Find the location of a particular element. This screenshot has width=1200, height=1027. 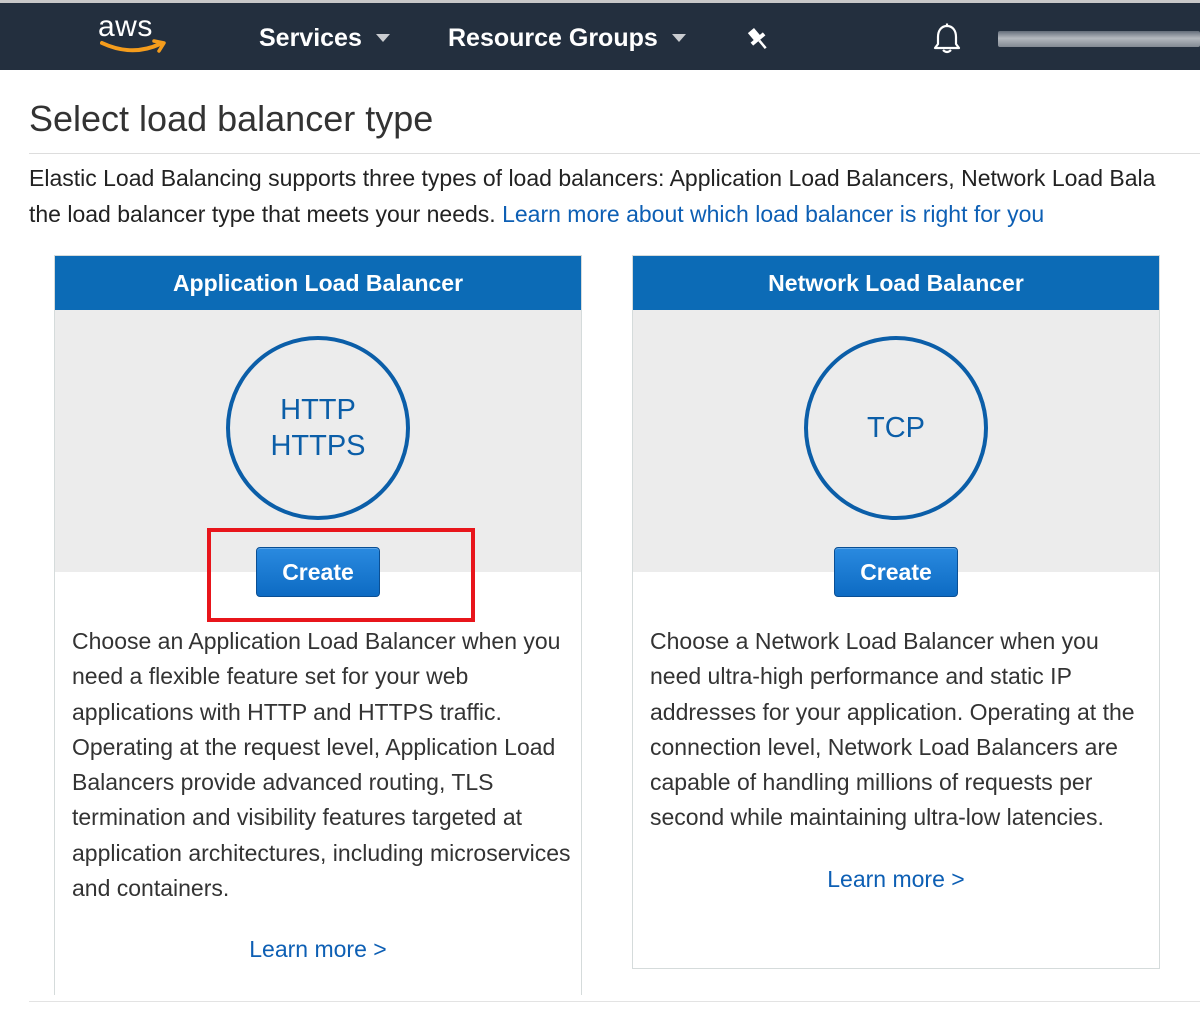

aws-smile-icon is located at coordinates (133, 46).